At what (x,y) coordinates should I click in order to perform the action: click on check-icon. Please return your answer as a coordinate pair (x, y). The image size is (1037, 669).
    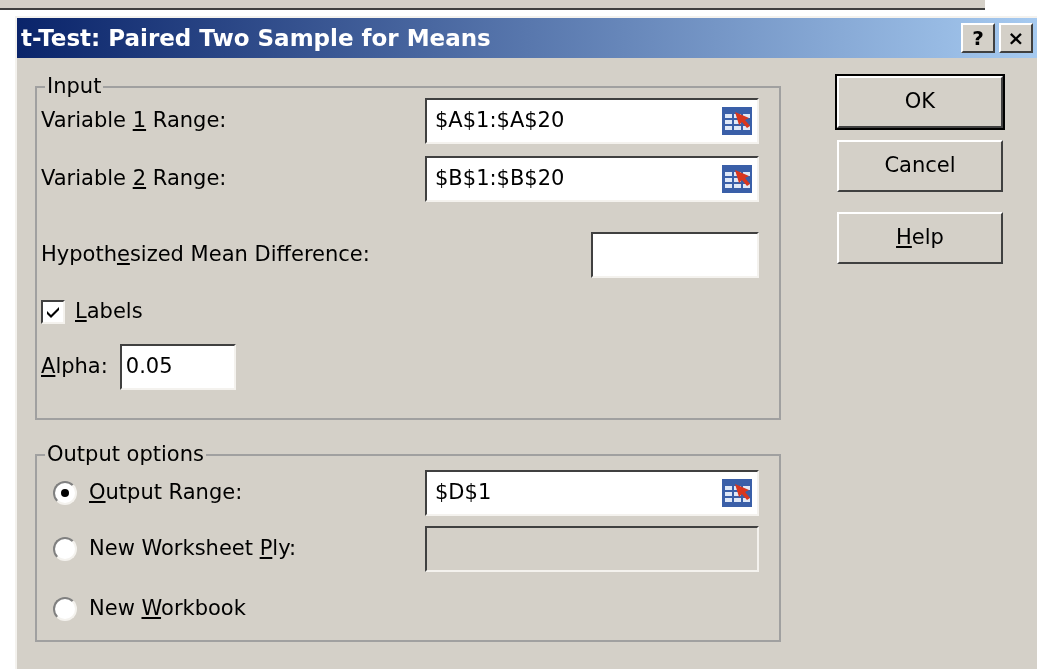
    Looking at the image, I should click on (53, 312).